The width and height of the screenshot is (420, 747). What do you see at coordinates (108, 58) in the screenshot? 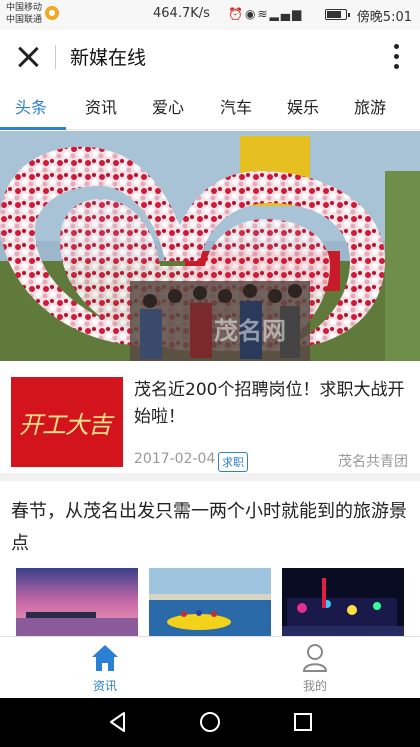
I see `page-title: 新媒在线` at bounding box center [108, 58].